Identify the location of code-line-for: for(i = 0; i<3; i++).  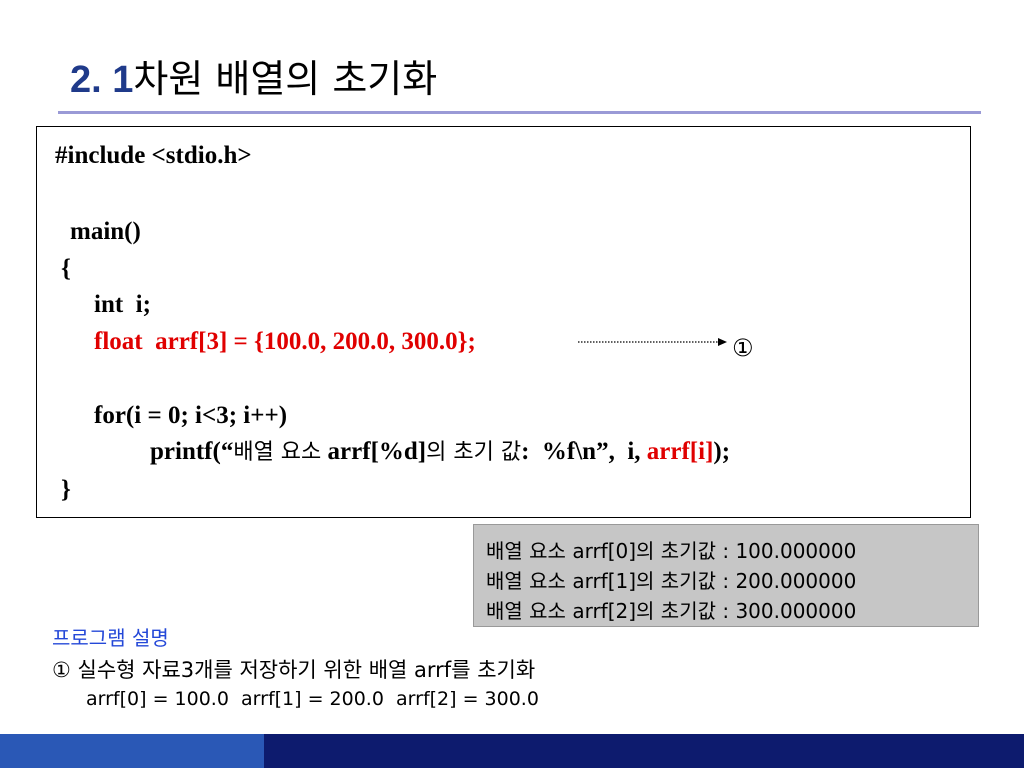
(191, 415).